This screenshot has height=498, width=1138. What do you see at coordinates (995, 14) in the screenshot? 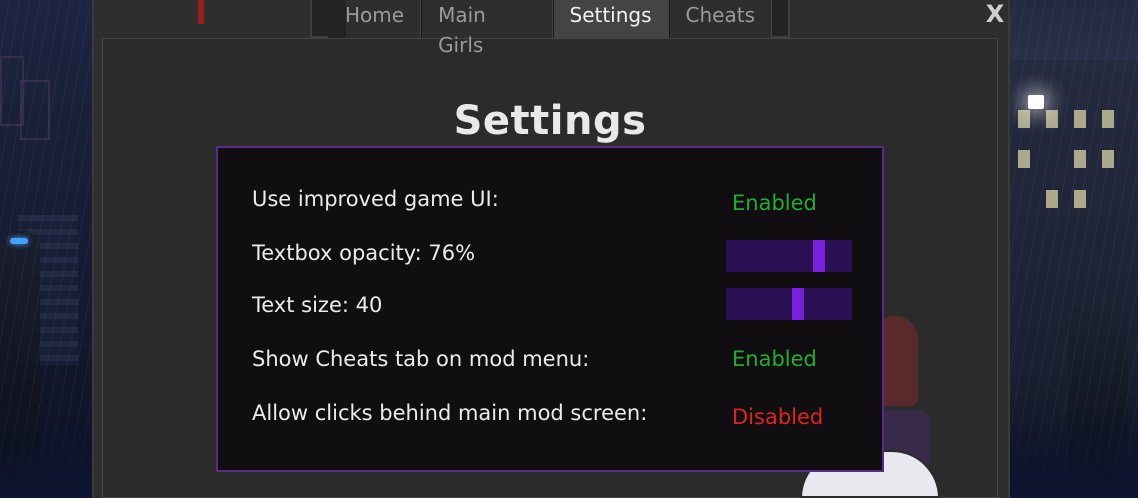
I see `close-button: X` at bounding box center [995, 14].